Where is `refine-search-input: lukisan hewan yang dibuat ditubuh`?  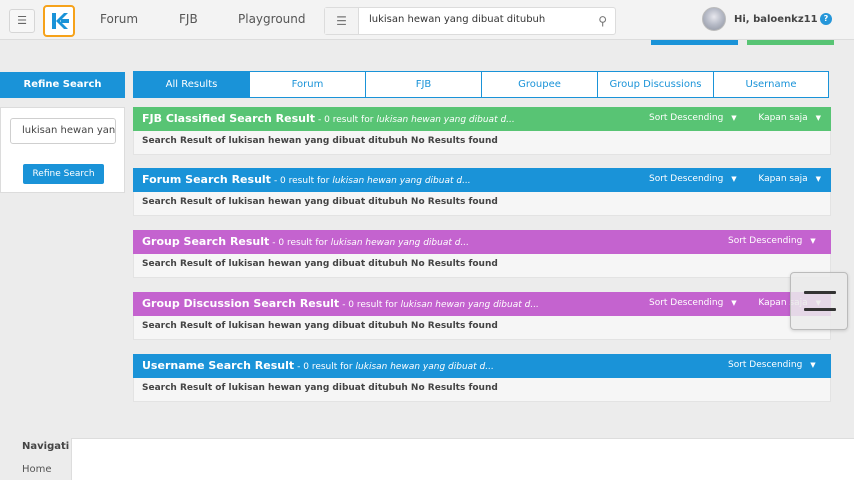 refine-search-input: lukisan hewan yang dibuat ditubuh is located at coordinates (63, 131).